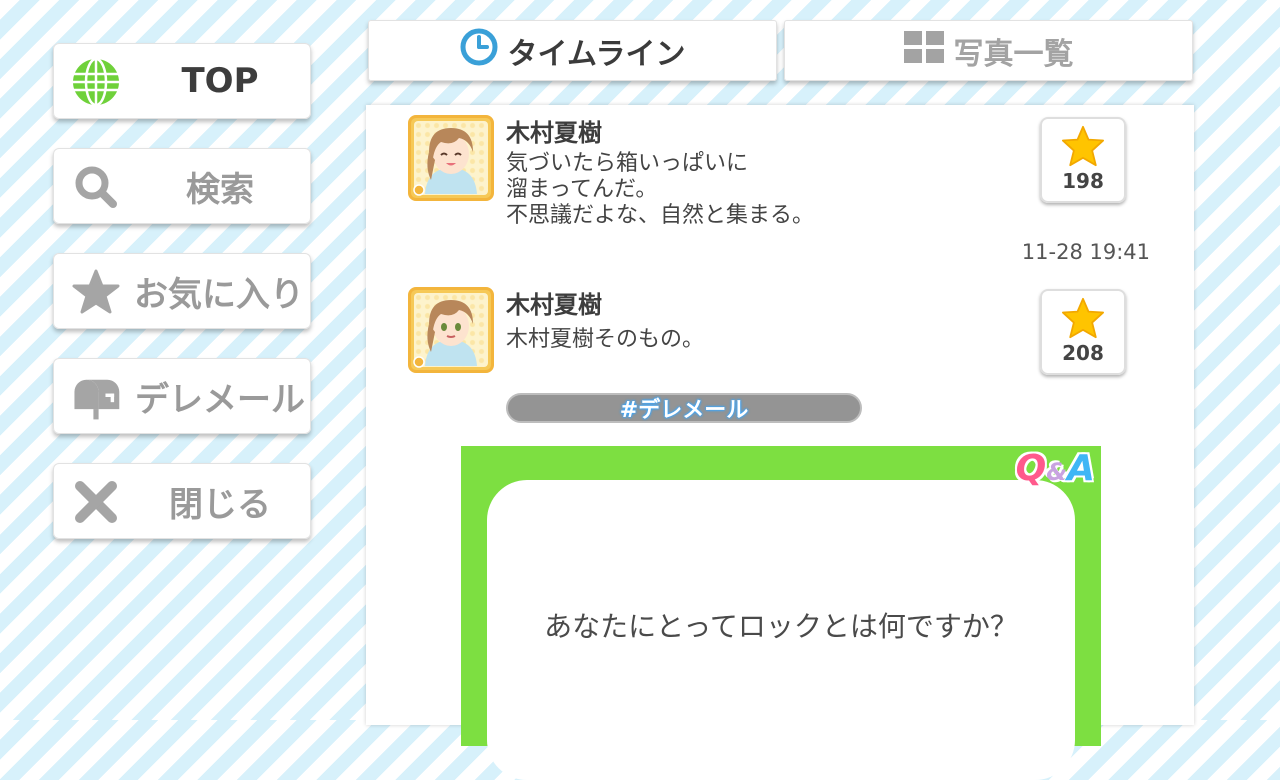  I want to click on hashtag-button: #デレメール, so click(684, 408).